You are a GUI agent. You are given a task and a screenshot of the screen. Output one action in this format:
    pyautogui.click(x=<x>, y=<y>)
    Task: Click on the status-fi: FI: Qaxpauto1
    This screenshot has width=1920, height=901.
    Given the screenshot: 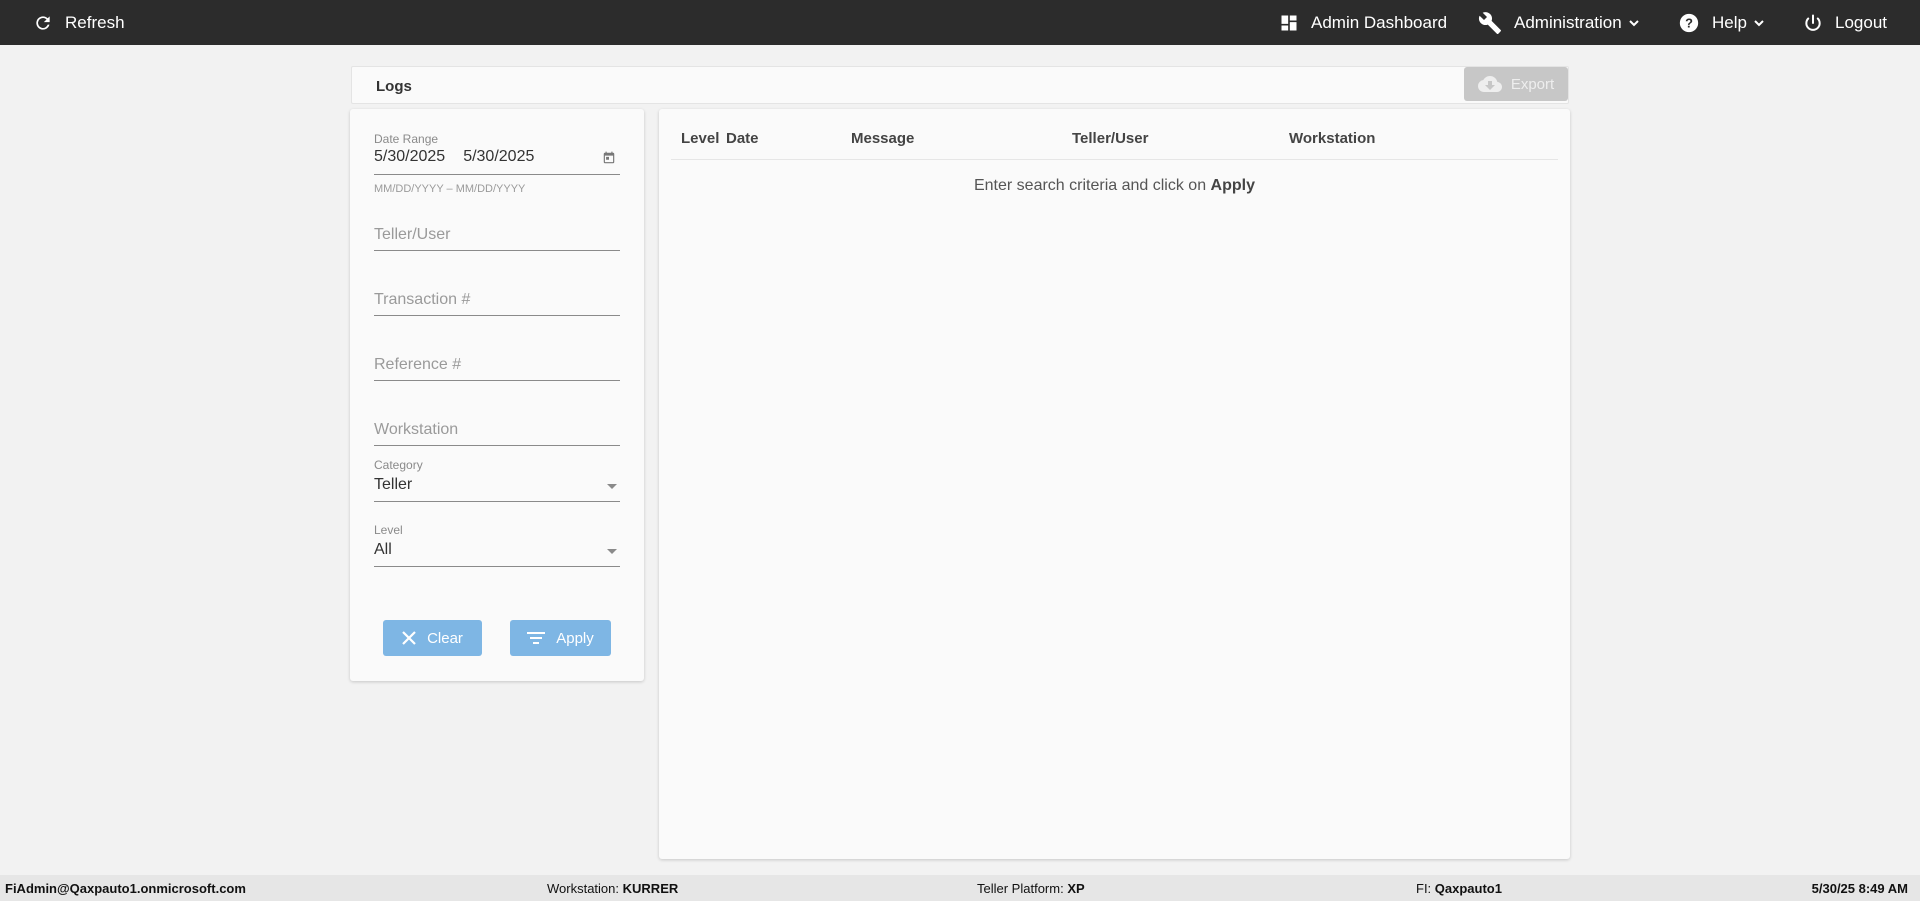 What is the action you would take?
    pyautogui.click(x=1459, y=888)
    